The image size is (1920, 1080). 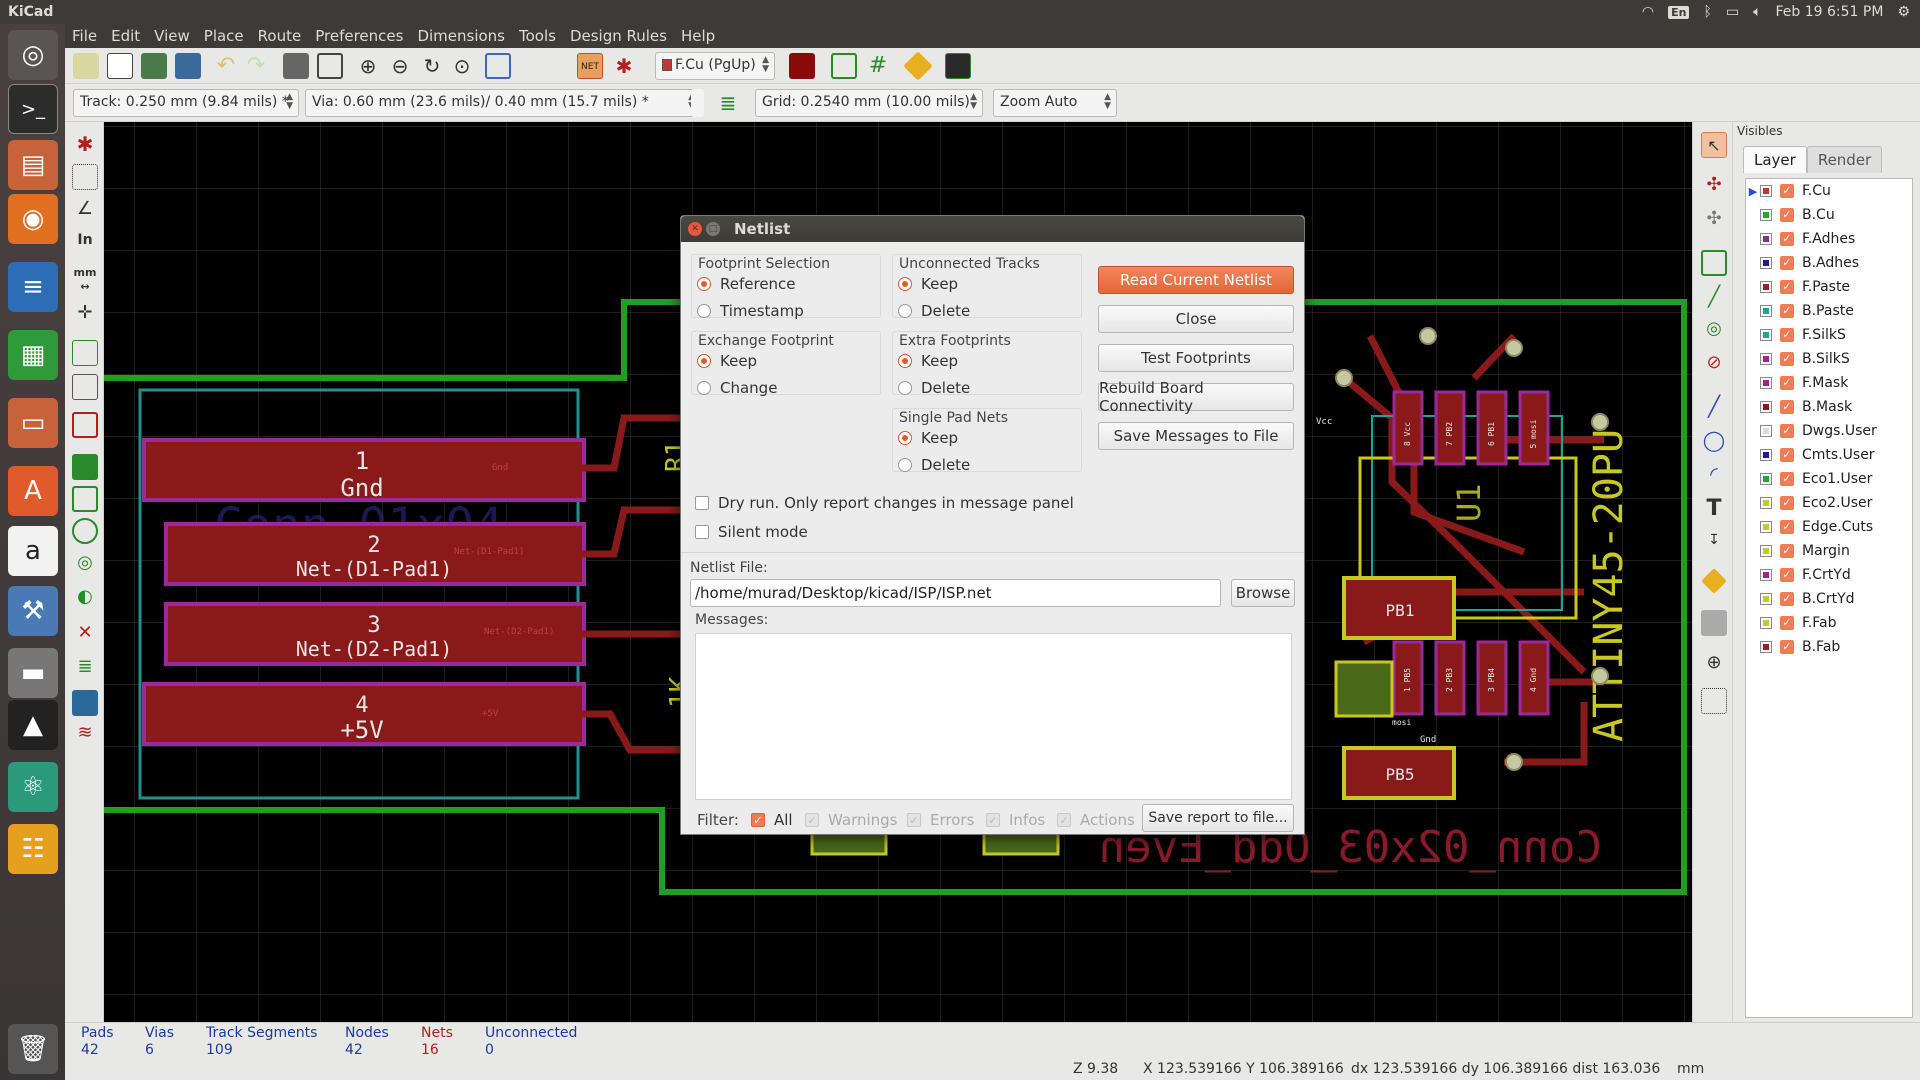 I want to click on close-button: Close, so click(x=1196, y=319).